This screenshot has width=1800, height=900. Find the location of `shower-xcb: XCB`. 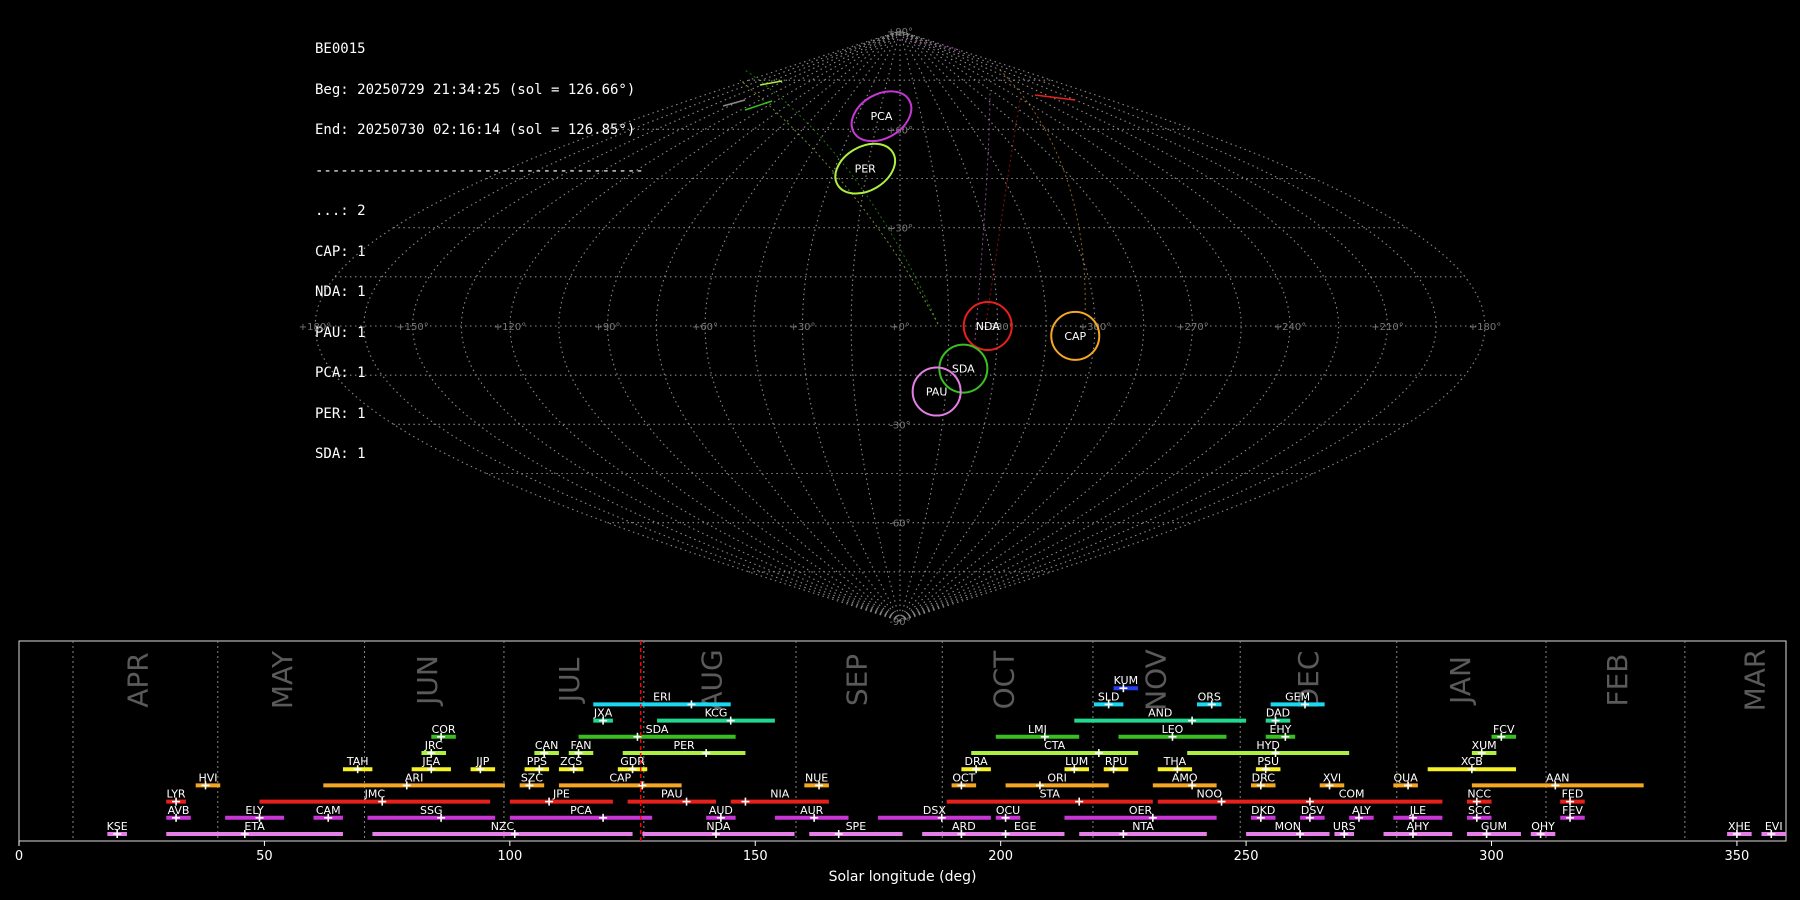

shower-xcb: XCB is located at coordinates (1472, 764).